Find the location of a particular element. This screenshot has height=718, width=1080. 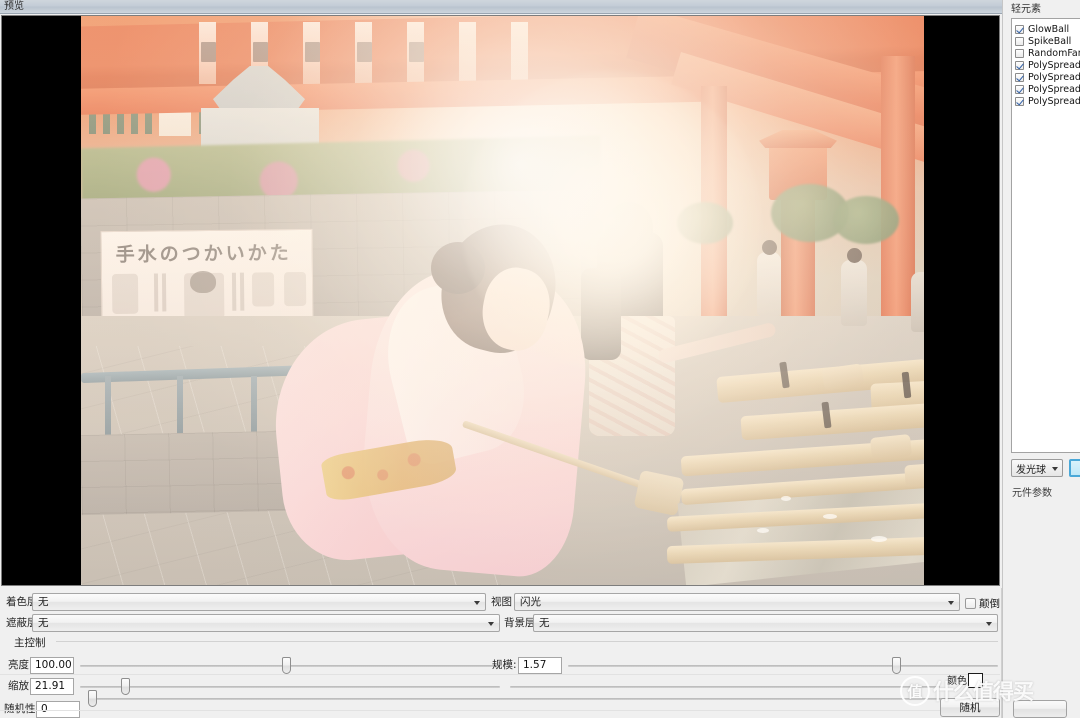

shading-layer-value: 无 is located at coordinates (43, 602).